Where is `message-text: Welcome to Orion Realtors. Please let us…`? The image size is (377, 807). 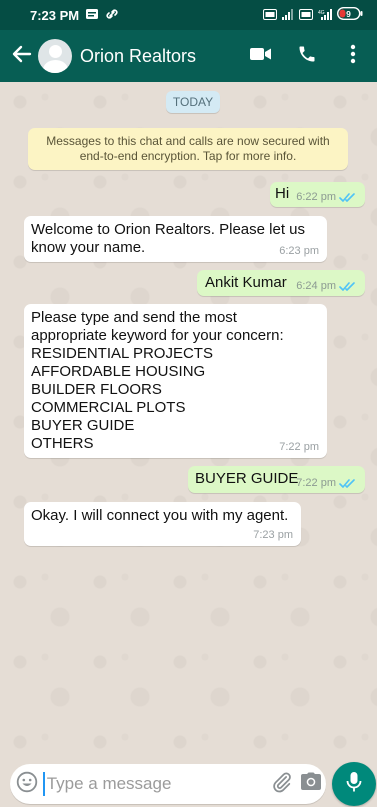
message-text: Welcome to Orion Realtors. Please let us… is located at coordinates (168, 238).